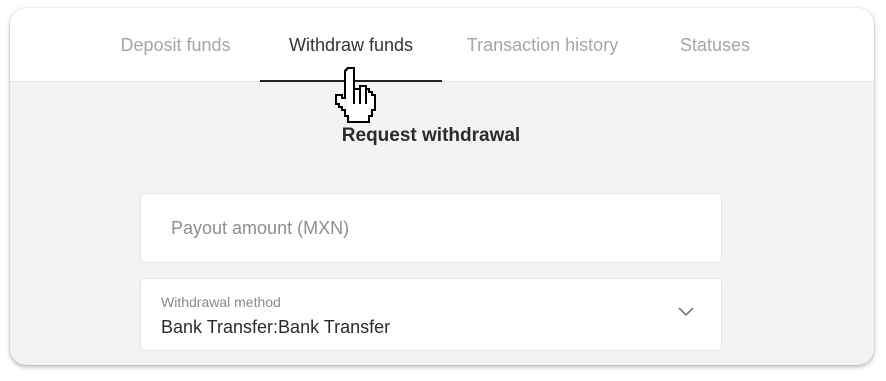 Image resolution: width=886 pixels, height=381 pixels. Describe the element at coordinates (431, 135) in the screenshot. I see `page-title: Request withdrawal` at that location.